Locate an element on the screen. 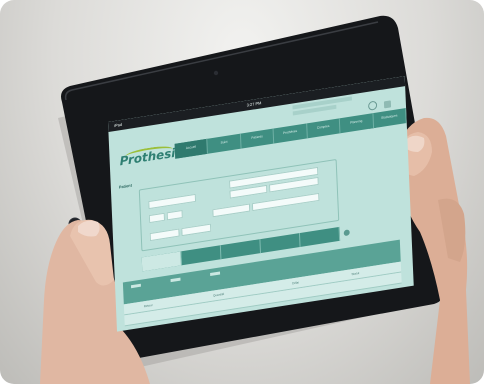  front-camera-icon is located at coordinates (216, 73).